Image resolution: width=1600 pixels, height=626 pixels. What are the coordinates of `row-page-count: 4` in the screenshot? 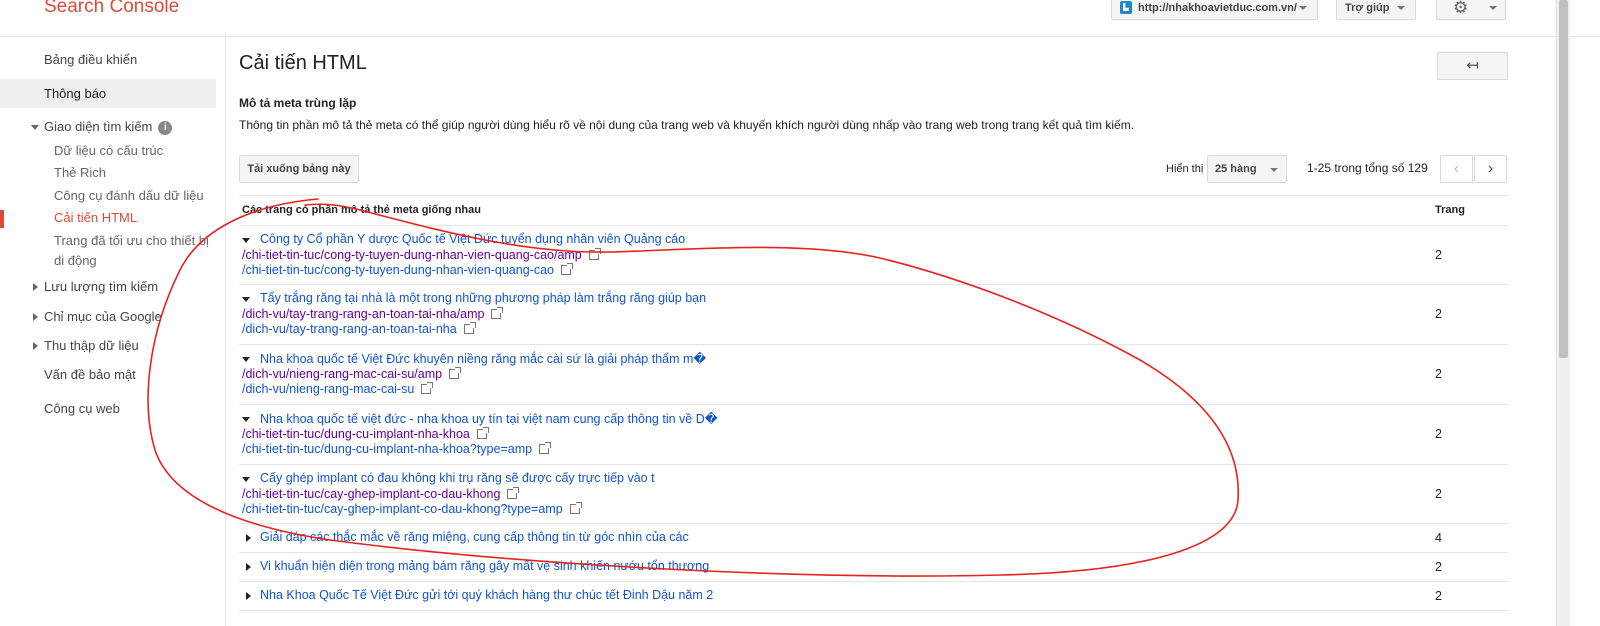 It's located at (1438, 538).